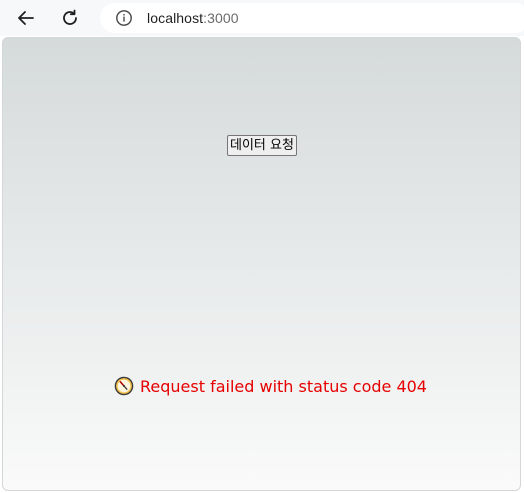 The height and width of the screenshot is (493, 524). I want to click on reload-button, so click(70, 18).